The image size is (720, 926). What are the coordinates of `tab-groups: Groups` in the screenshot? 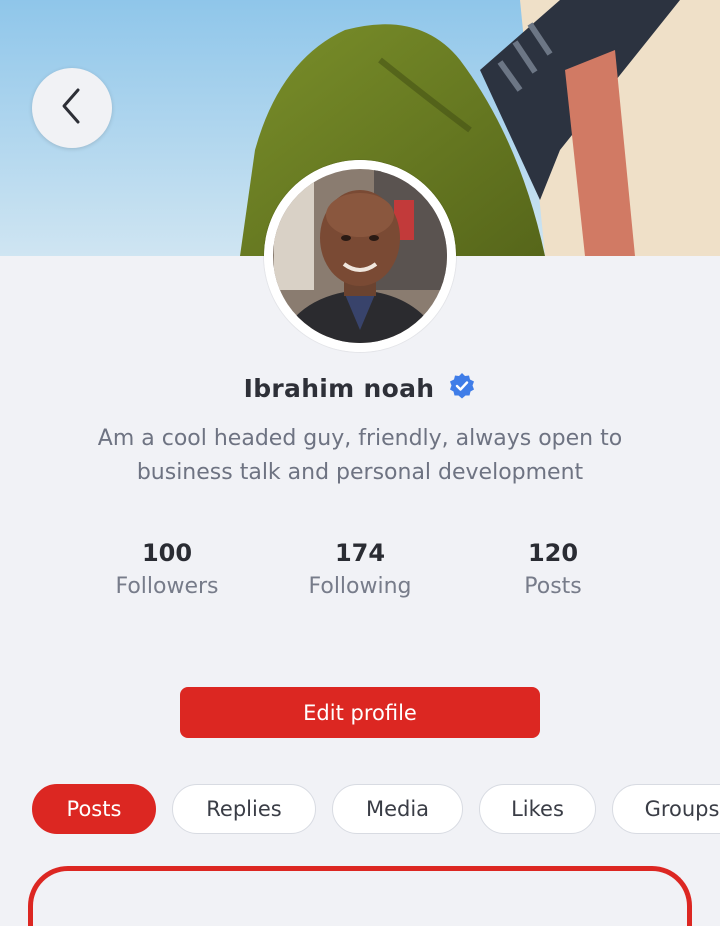 It's located at (666, 809).